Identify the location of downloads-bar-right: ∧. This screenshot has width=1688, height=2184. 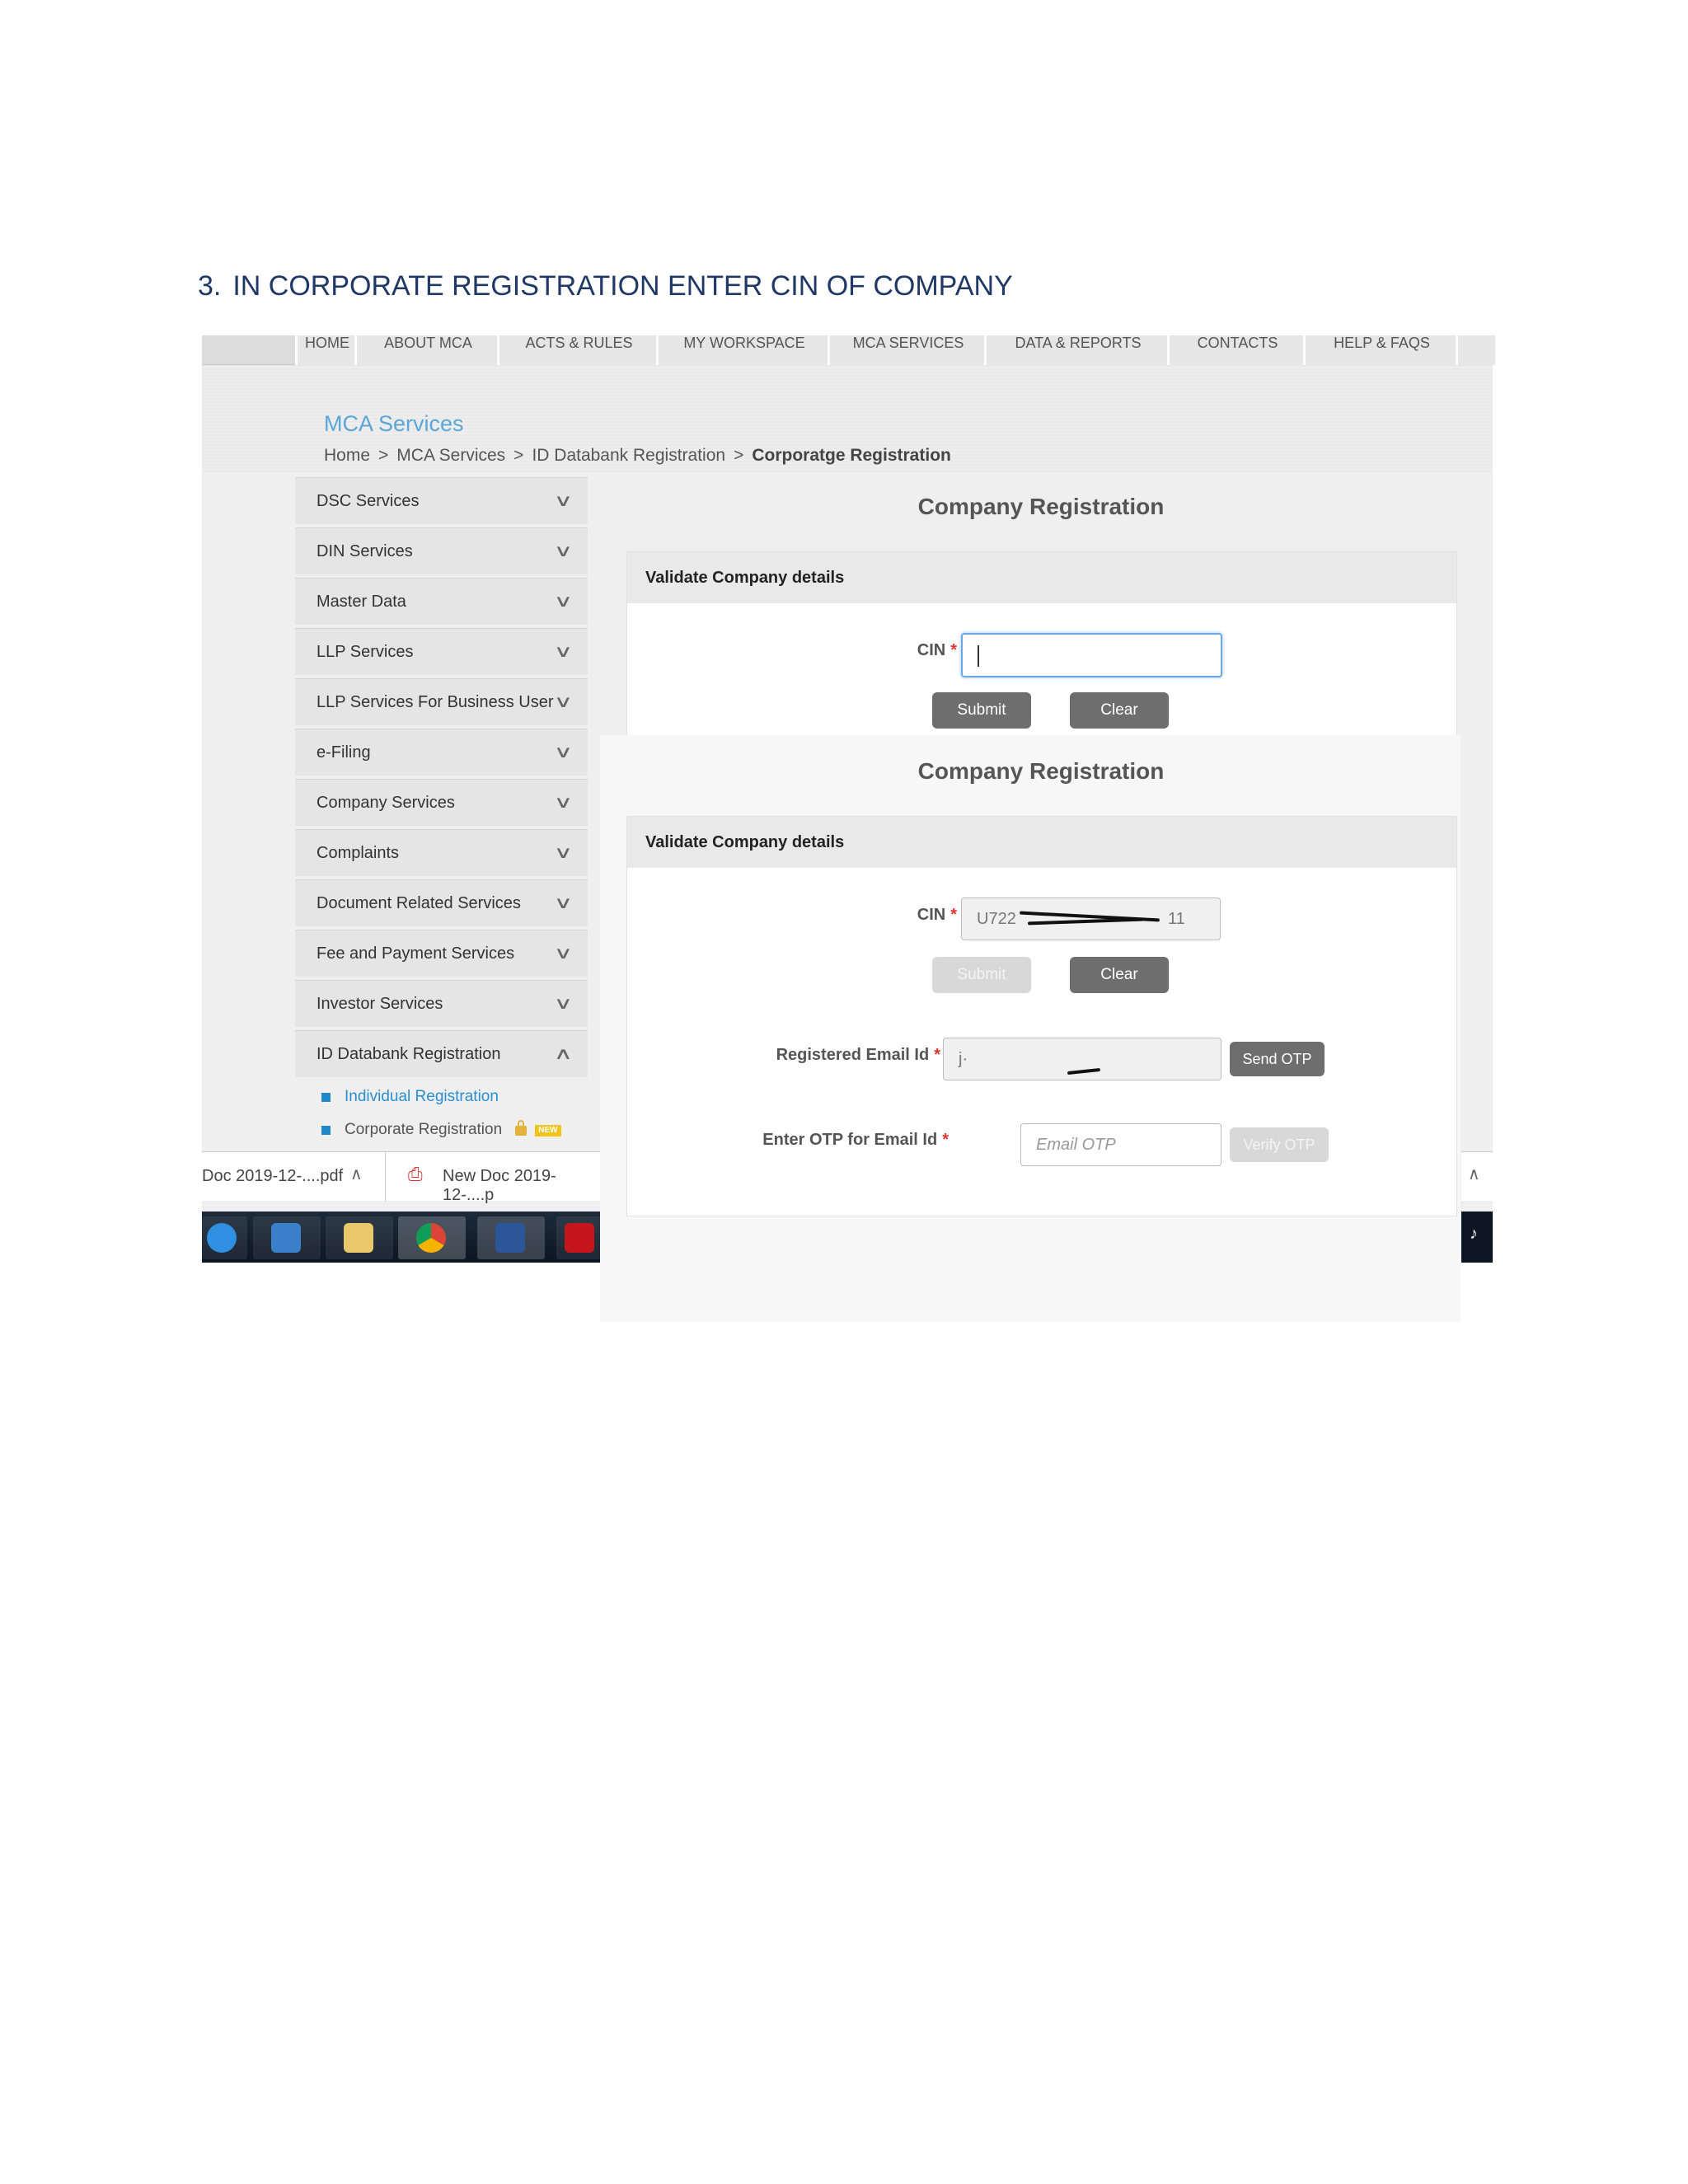
(1477, 1176).